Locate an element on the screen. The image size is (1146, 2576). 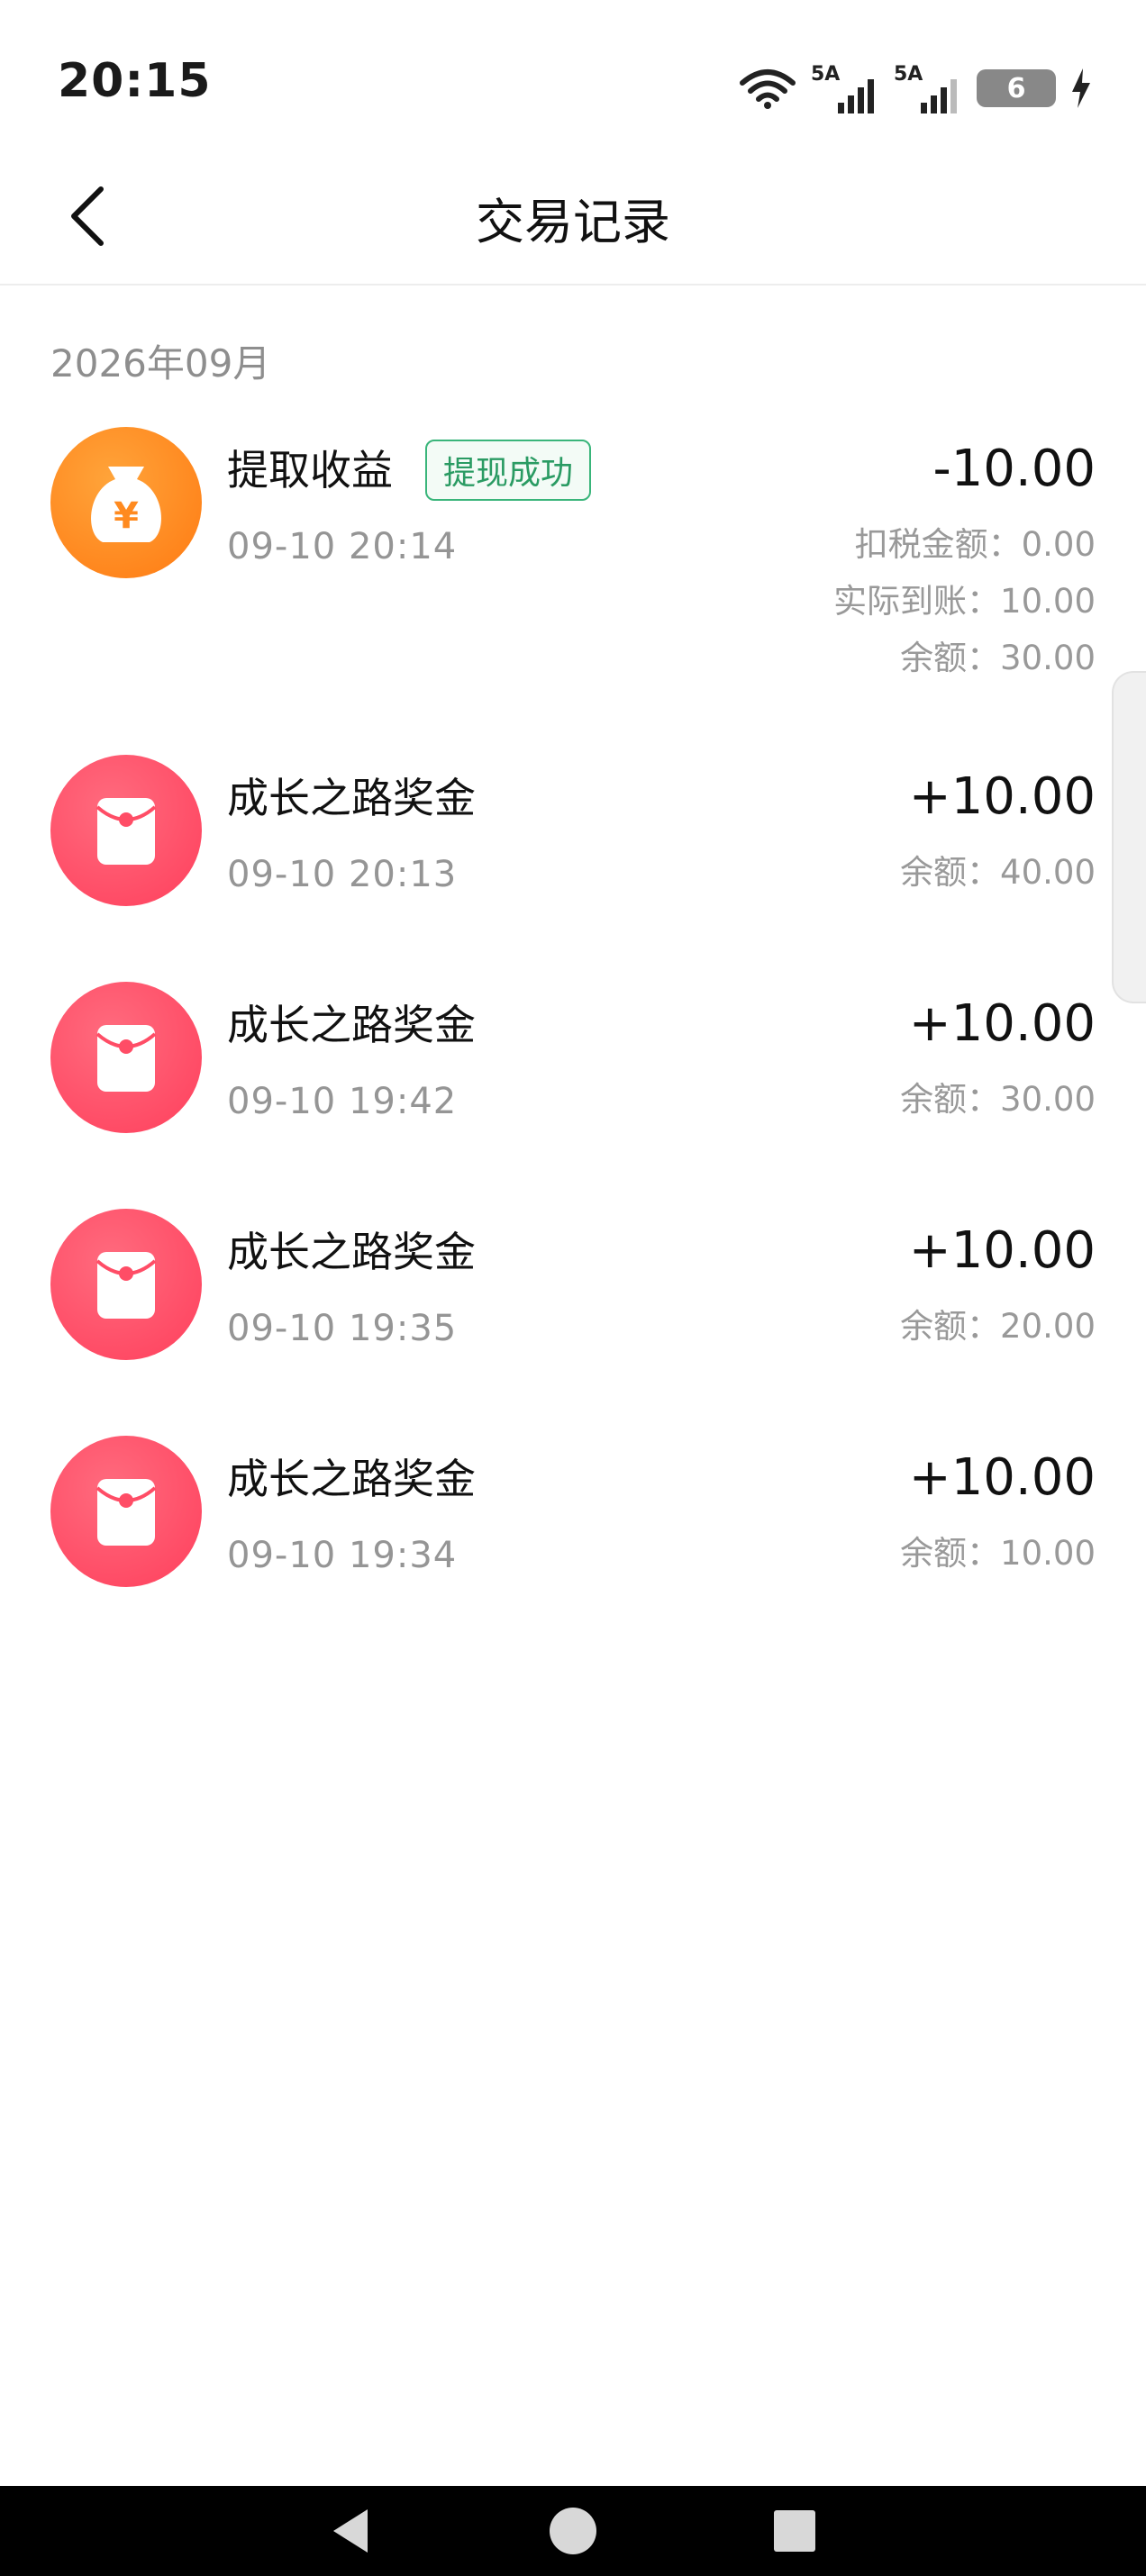
money-bag-icon: ¥ is located at coordinates (126, 503).